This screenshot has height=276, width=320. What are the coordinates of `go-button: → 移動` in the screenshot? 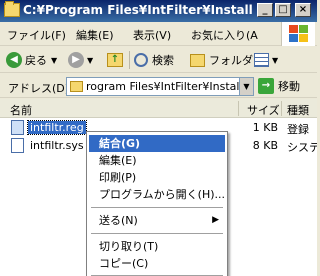 It's located at (279, 86).